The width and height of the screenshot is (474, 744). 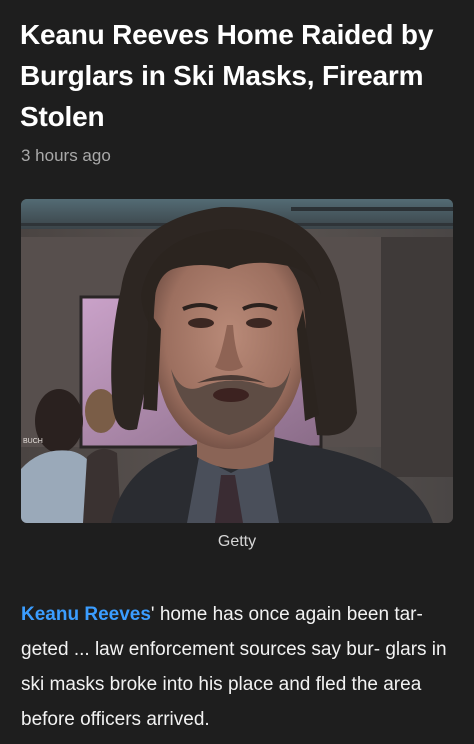 What do you see at coordinates (237, 541) in the screenshot?
I see `photo-credit: Getty` at bounding box center [237, 541].